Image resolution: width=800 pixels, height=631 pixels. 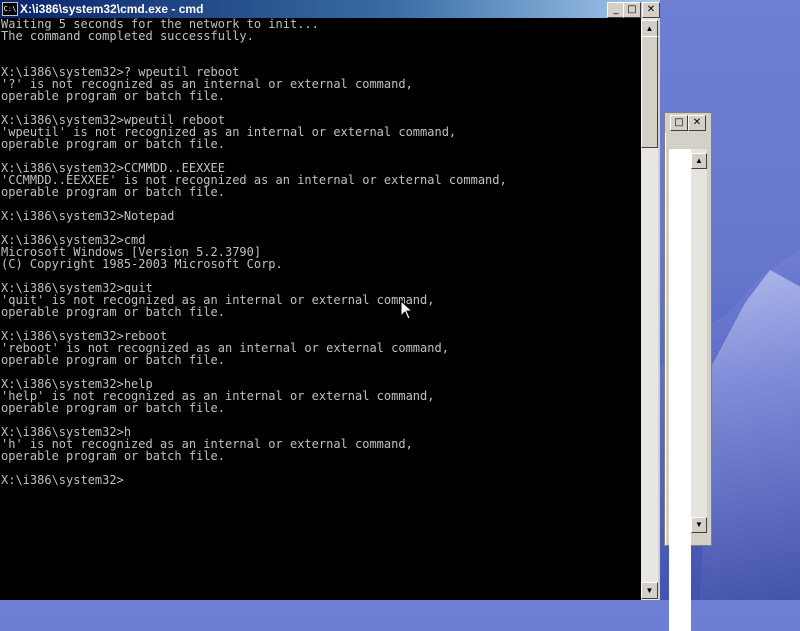 I want to click on scrollbar-thumb, so click(x=649, y=92).